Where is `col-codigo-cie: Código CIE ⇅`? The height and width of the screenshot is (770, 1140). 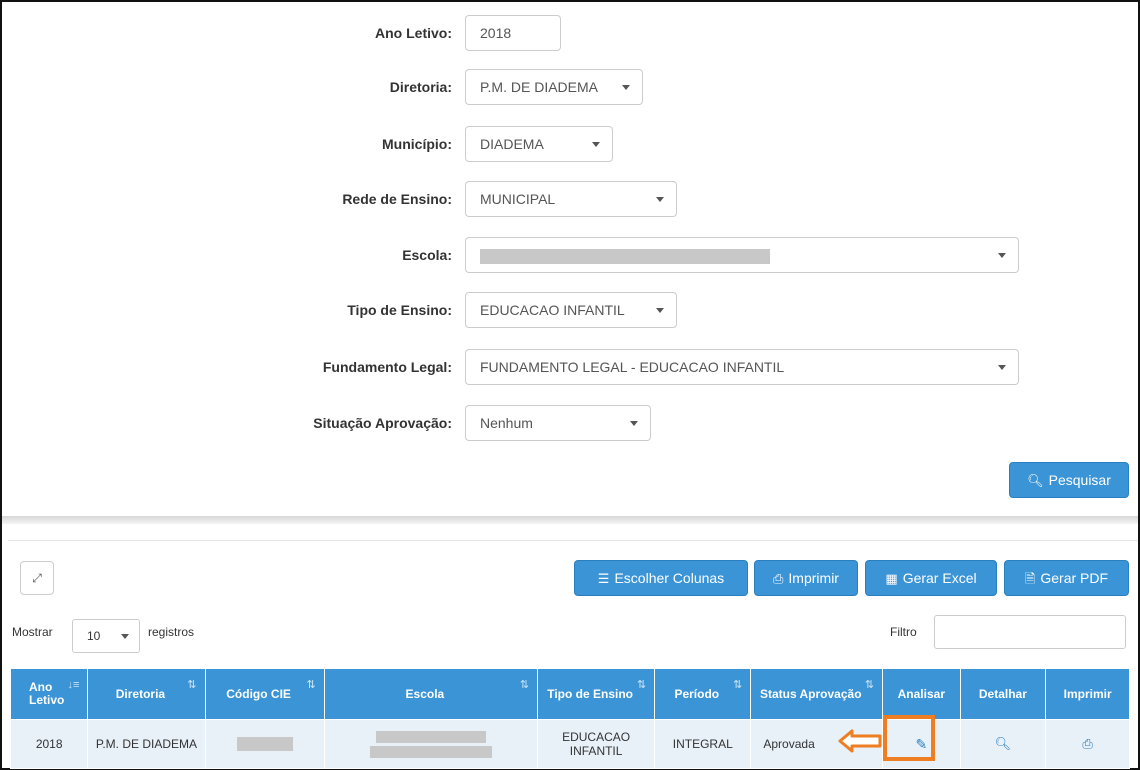 col-codigo-cie: Código CIE ⇅ is located at coordinates (264, 694).